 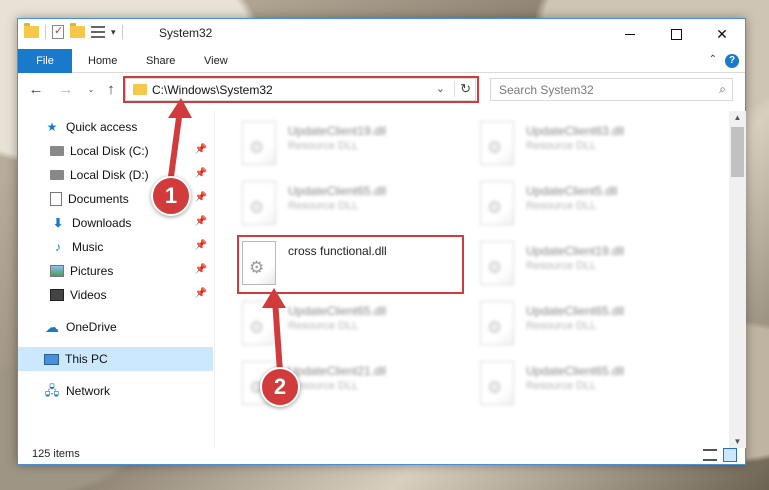 I want to click on network-icon: 🖧, so click(x=52, y=390).